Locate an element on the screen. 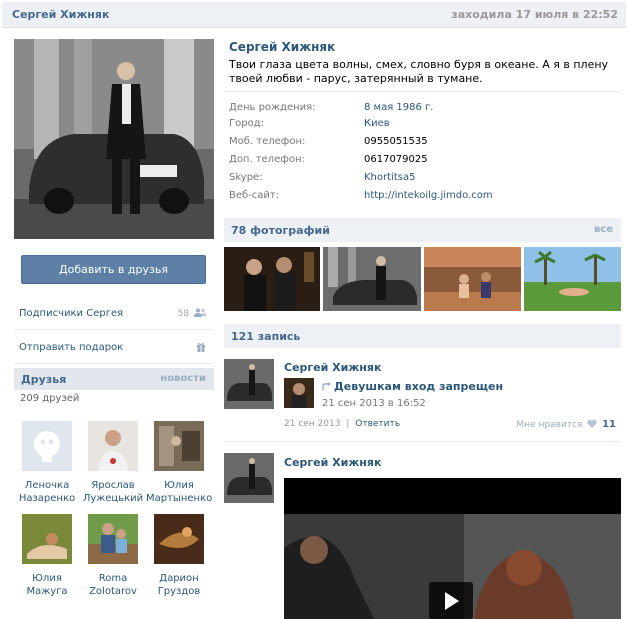 This screenshot has width=628, height=619. info-row-skype: Skype: Khortitsa5 is located at coordinates (424, 181).